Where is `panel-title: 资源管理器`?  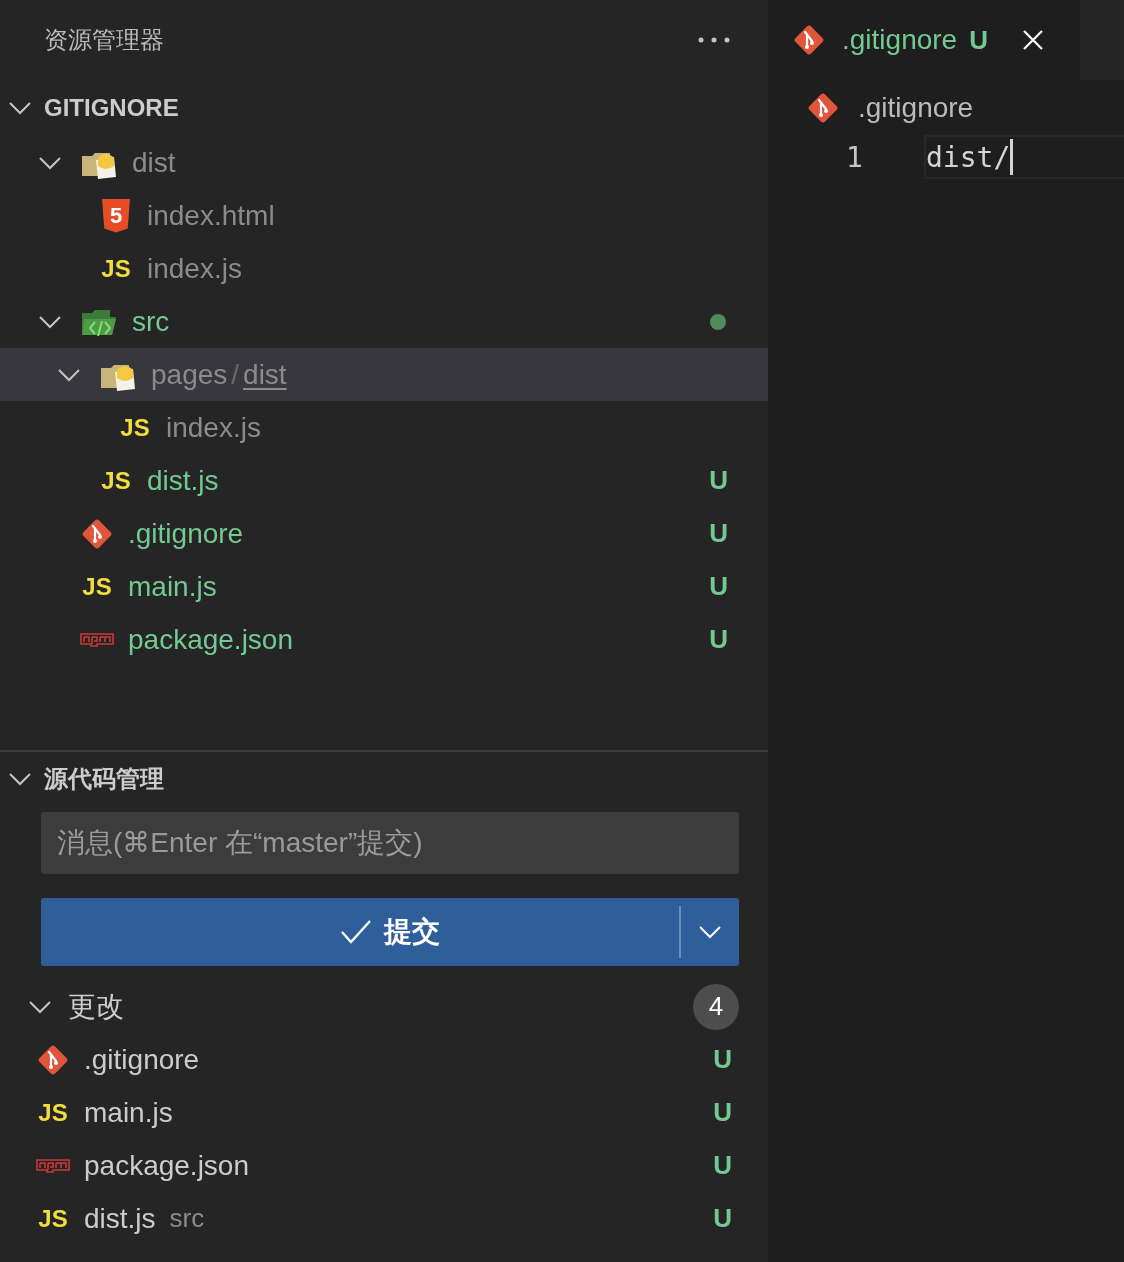
panel-title: 资源管理器 is located at coordinates (104, 40).